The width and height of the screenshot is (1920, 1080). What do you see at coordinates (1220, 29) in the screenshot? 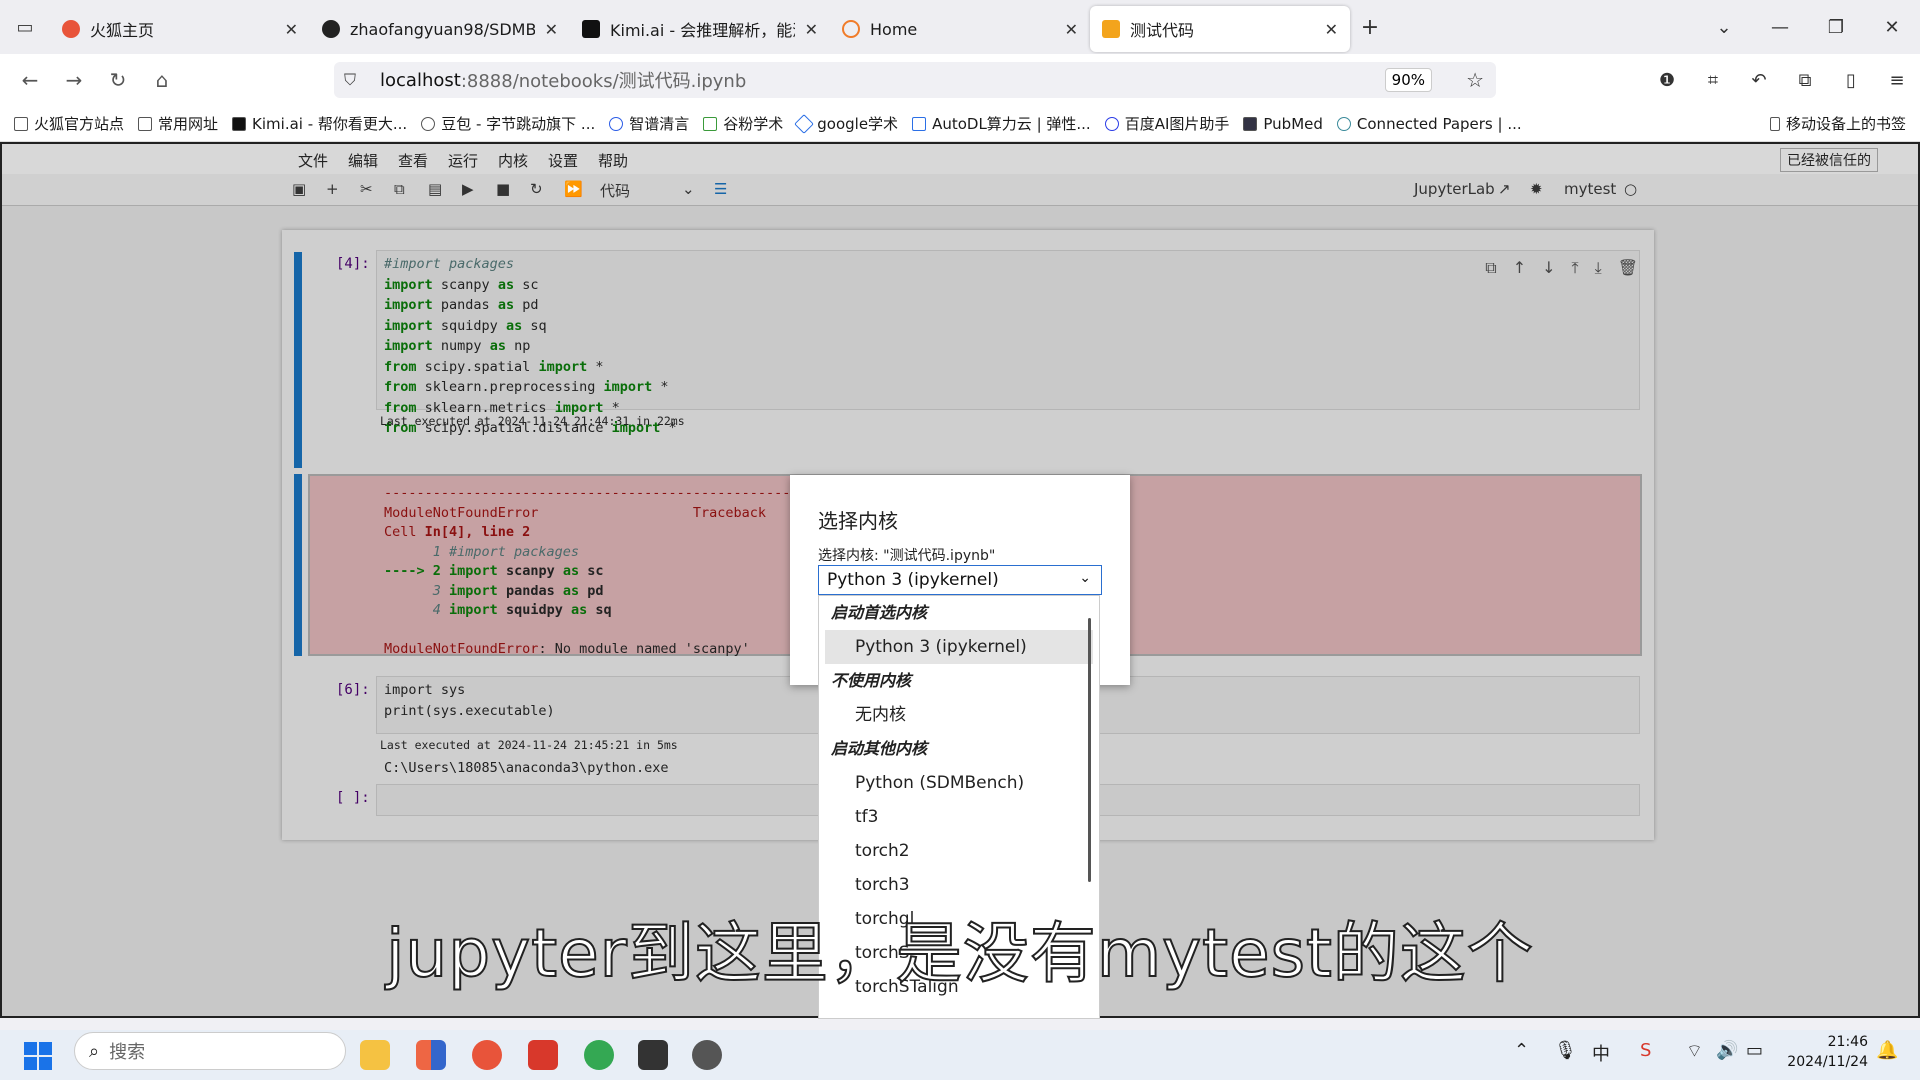
I see `tab-notebook: 测试代码 ✕` at bounding box center [1220, 29].